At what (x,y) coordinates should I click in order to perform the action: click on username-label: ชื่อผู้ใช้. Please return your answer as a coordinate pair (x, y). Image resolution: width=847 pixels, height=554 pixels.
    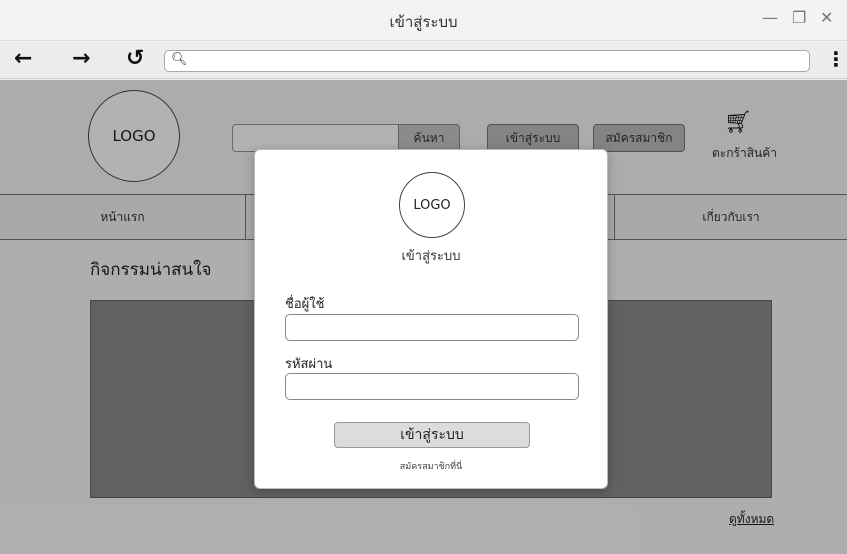
    Looking at the image, I should click on (305, 304).